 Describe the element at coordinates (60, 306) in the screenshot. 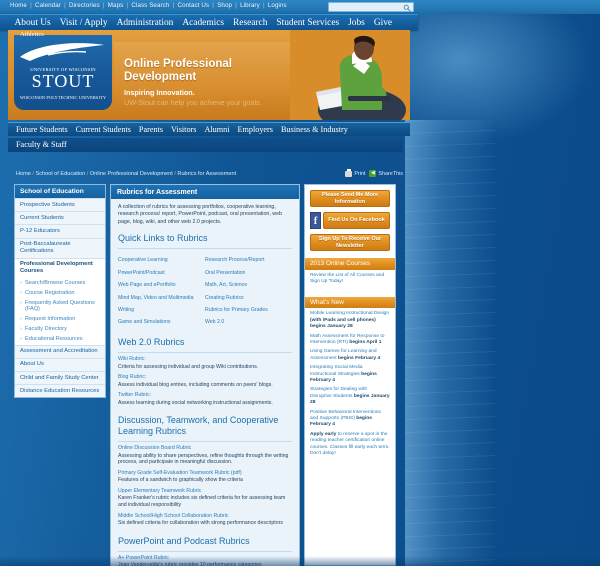

I see `sidebar-subitem-frequently-asked-questions-faq-: Frequently Asked Questions (FAQ)` at that location.